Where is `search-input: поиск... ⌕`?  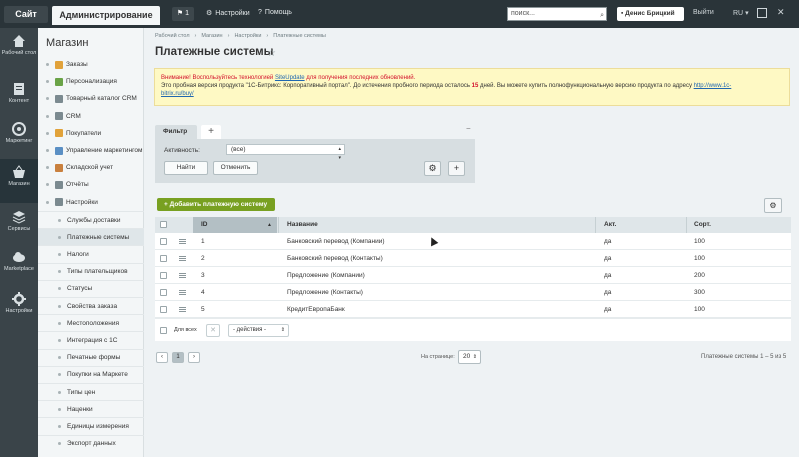
search-input: поиск... ⌕ is located at coordinates (557, 14).